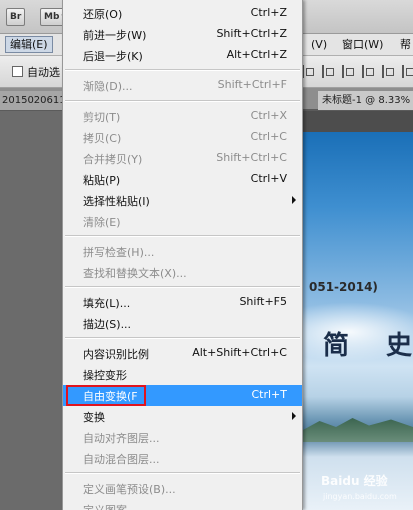  I want to click on menu-item-label: 选择性粘贴(I), so click(116, 201).